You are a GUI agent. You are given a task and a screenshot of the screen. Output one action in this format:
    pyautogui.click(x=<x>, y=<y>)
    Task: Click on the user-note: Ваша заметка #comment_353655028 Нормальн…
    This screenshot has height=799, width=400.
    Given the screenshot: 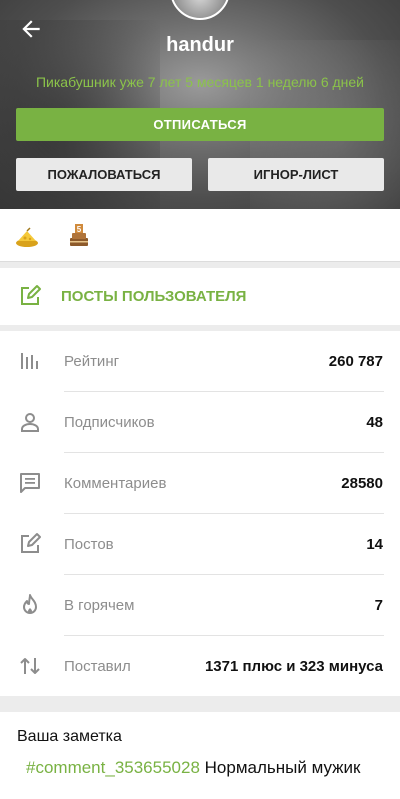 What is the action you would take?
    pyautogui.click(x=200, y=755)
    